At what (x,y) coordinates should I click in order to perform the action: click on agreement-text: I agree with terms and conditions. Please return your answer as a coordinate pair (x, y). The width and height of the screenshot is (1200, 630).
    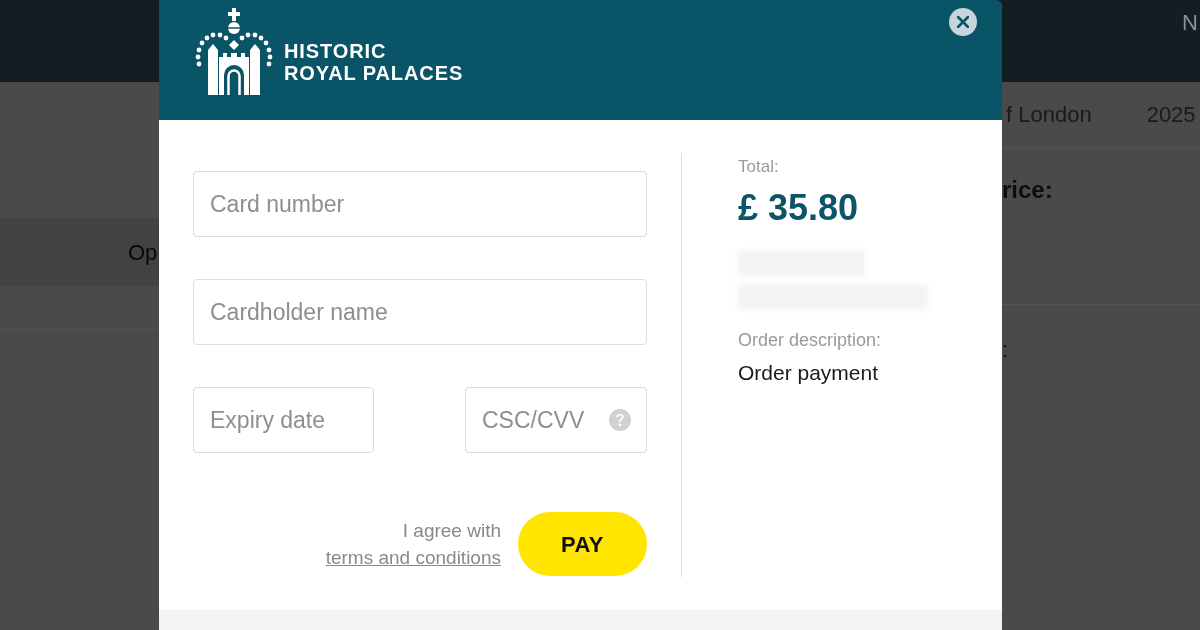
    Looking at the image, I should click on (413, 544).